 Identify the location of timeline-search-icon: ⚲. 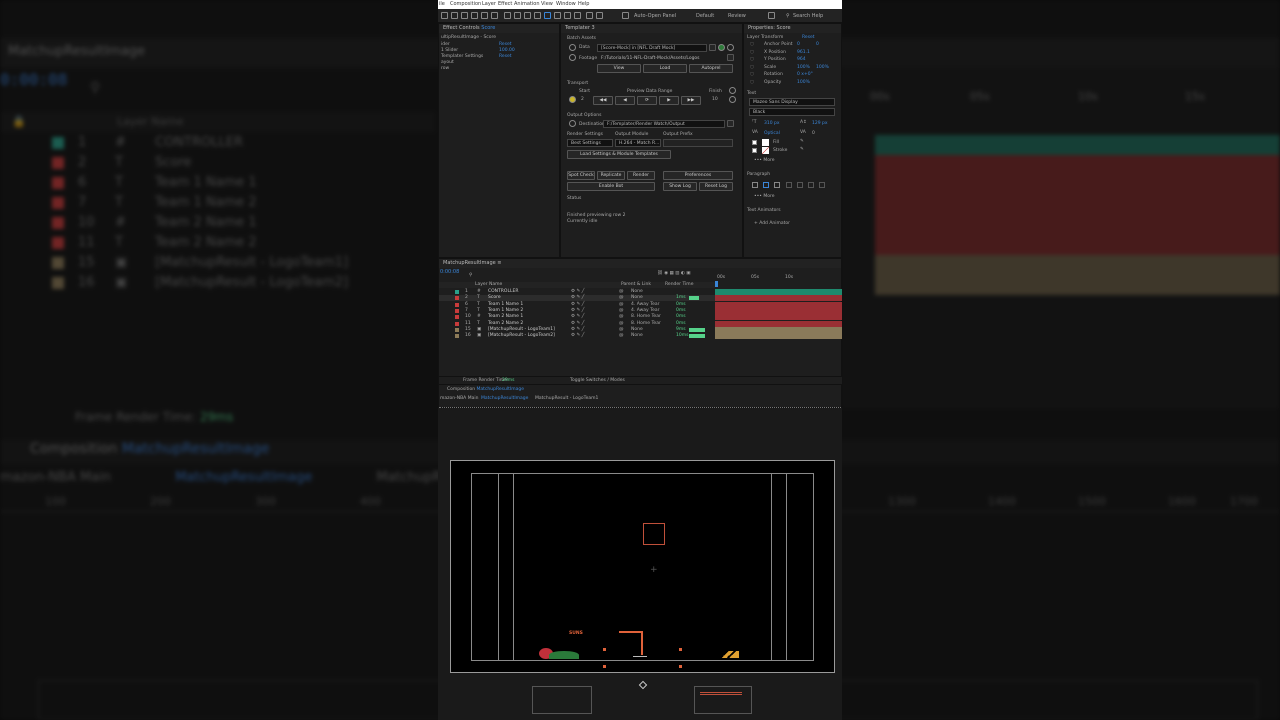
(470, 275).